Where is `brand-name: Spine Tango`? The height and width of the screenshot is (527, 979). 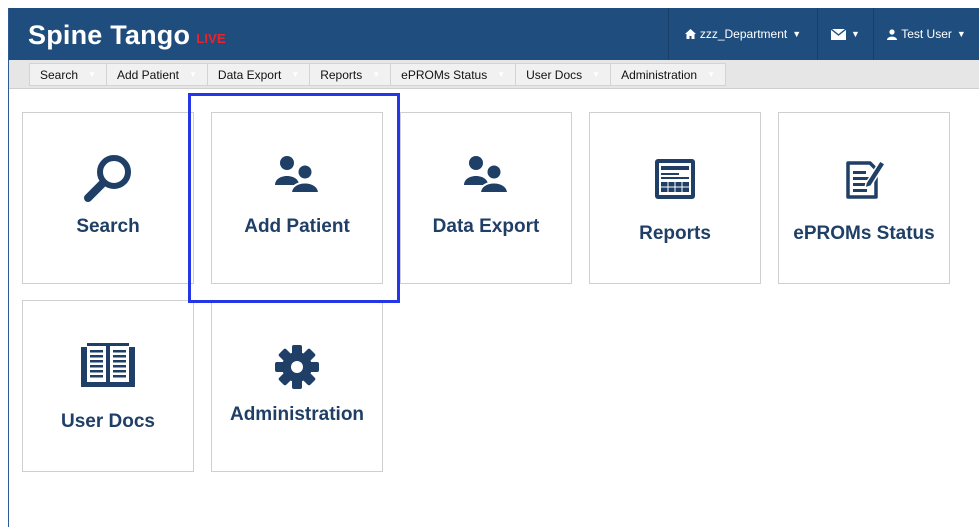
brand-name: Spine Tango is located at coordinates (109, 35).